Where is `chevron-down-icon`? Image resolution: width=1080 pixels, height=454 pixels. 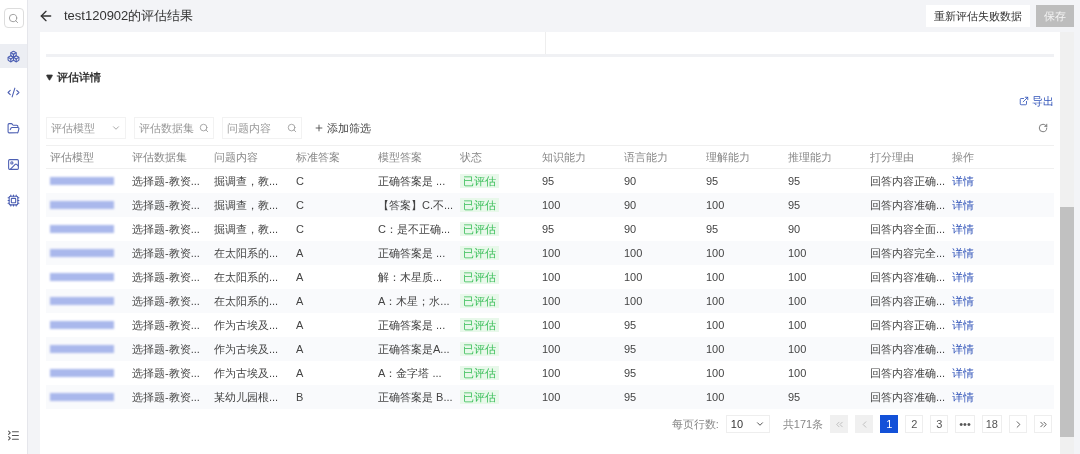
chevron-down-icon is located at coordinates (116, 128).